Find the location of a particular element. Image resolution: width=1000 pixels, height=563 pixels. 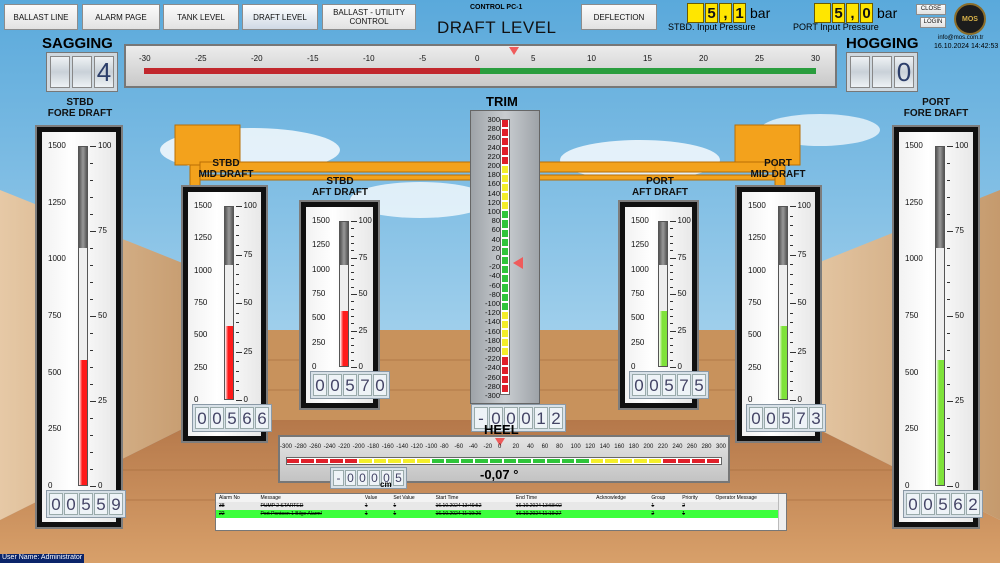

heel-tick-label: 100 is located at coordinates (575, 447).